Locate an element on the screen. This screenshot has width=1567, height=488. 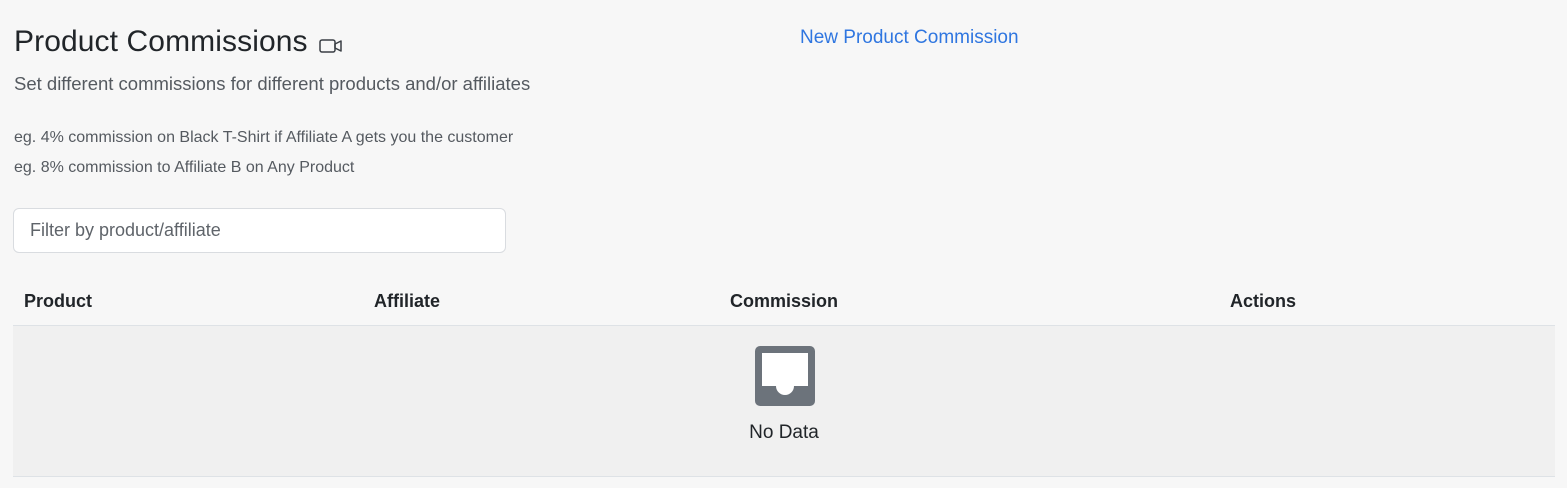
column-header-commission: Commission is located at coordinates (784, 301).